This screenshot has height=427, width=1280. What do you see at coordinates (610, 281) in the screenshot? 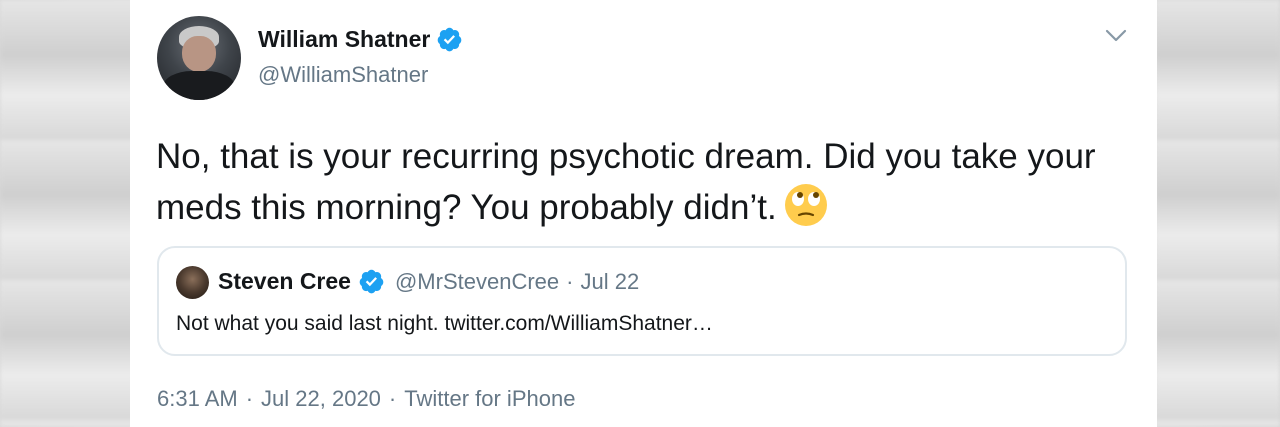
I see `quoted-date: Jul 22` at bounding box center [610, 281].